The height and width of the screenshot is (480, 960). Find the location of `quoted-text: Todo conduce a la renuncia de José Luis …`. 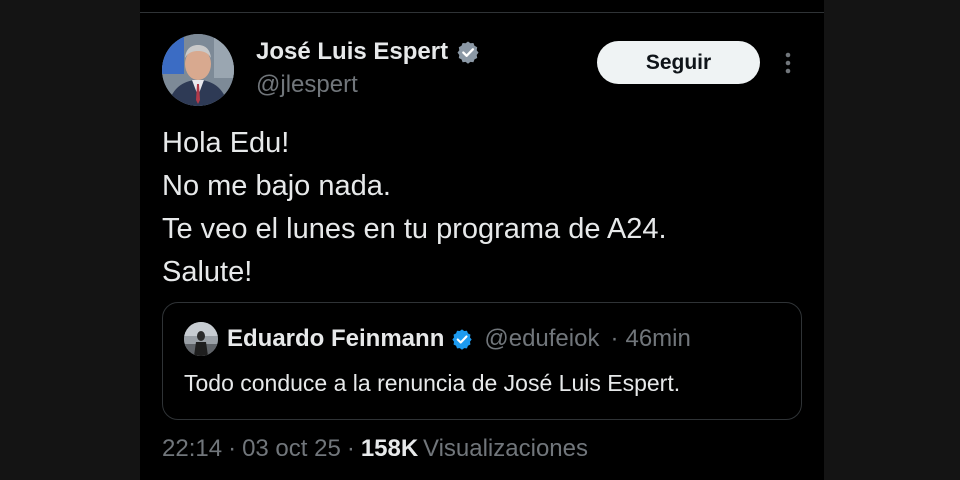

quoted-text: Todo conduce a la renuncia de José Luis … is located at coordinates (432, 383).